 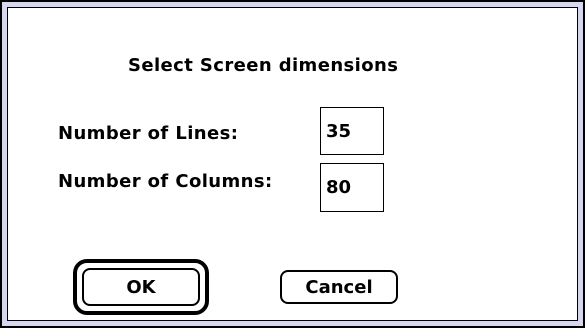 What do you see at coordinates (148, 133) in the screenshot?
I see `lines-label: Number of Lines:` at bounding box center [148, 133].